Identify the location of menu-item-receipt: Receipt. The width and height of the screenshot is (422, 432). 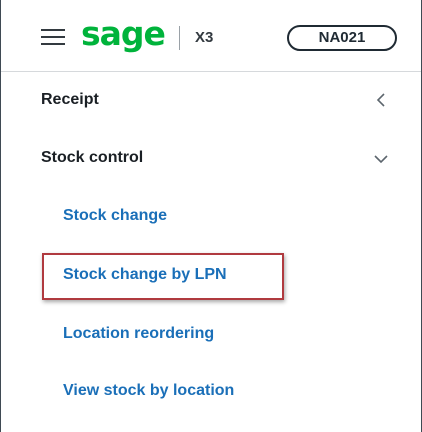
(211, 100).